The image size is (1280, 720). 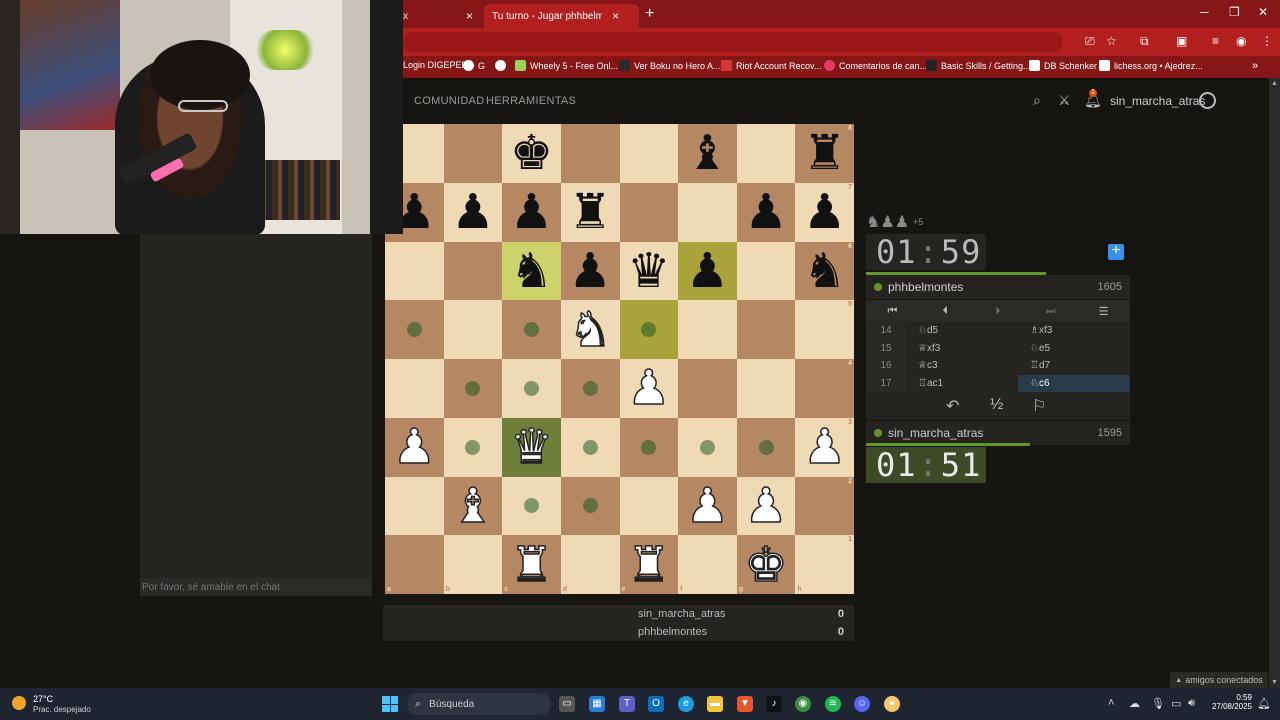 I want to click on close-window-icon: ✕, so click(x=1263, y=12).